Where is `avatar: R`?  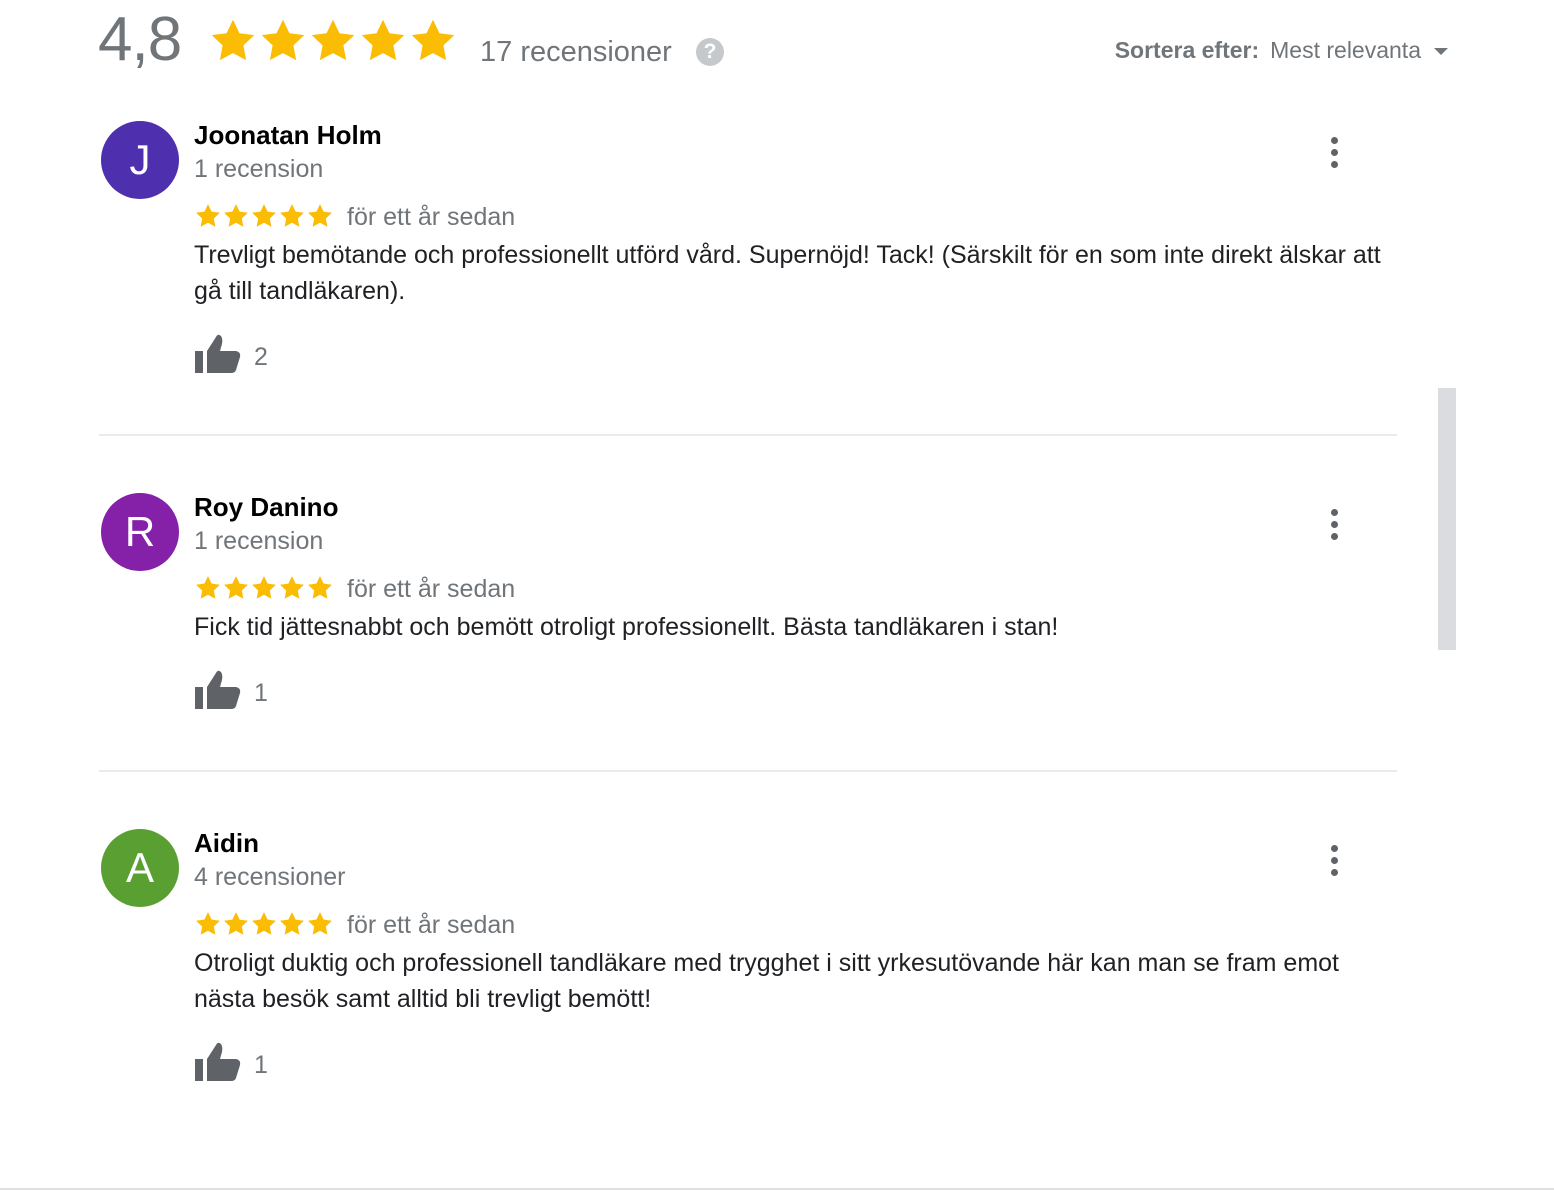
avatar: R is located at coordinates (140, 532).